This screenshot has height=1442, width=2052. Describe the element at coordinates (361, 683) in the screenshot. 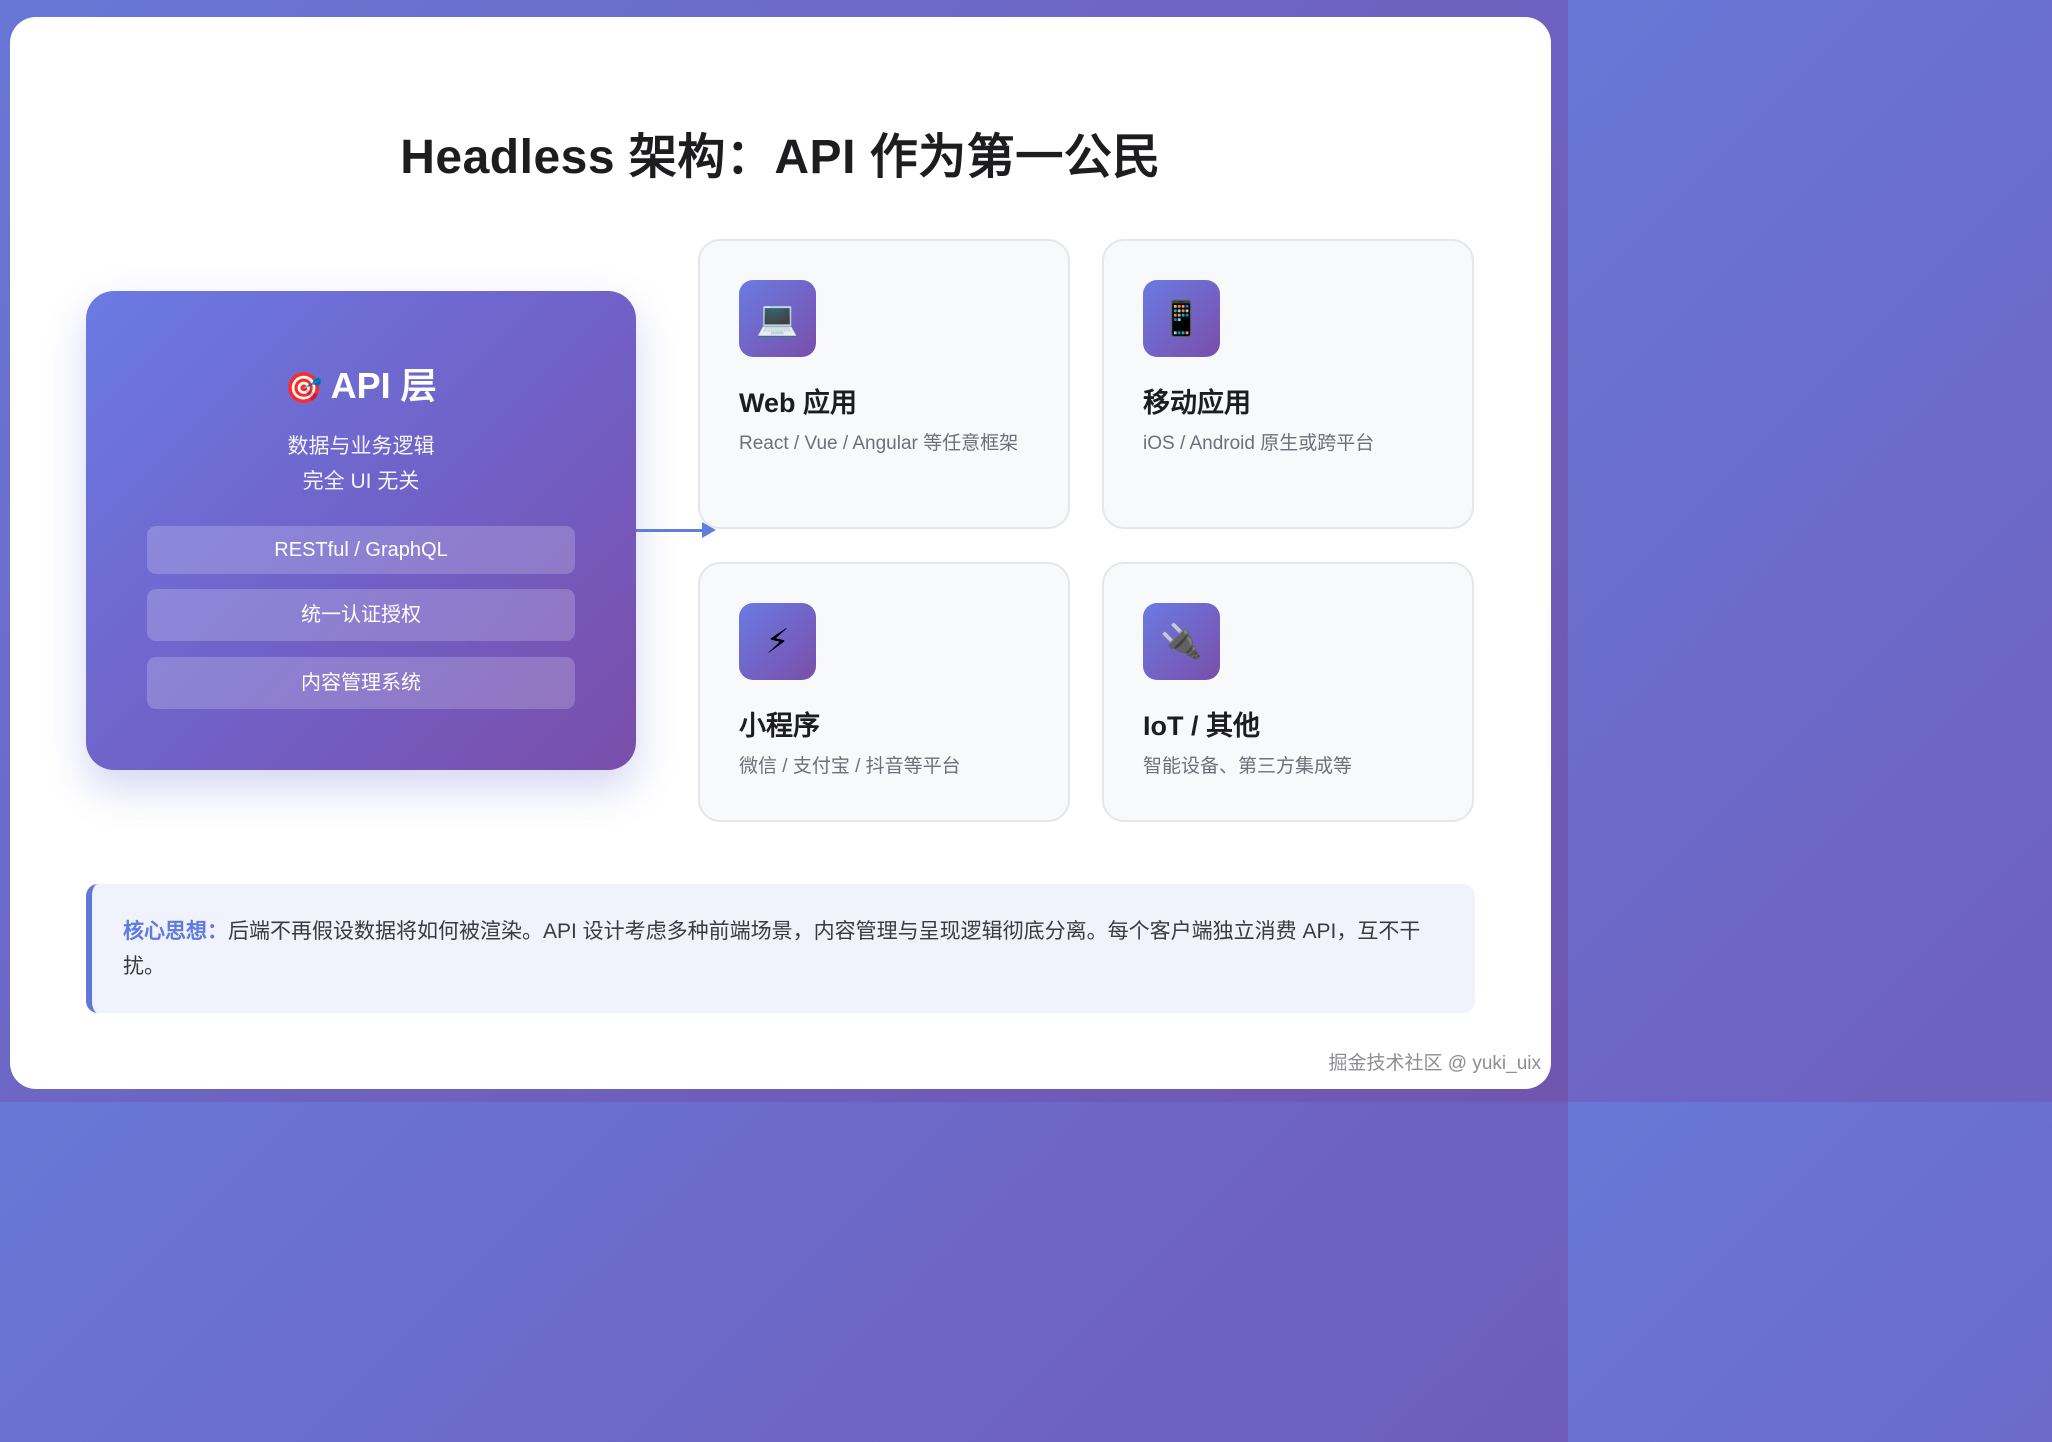

I see `api-feature-cms: 内容管理系统` at that location.